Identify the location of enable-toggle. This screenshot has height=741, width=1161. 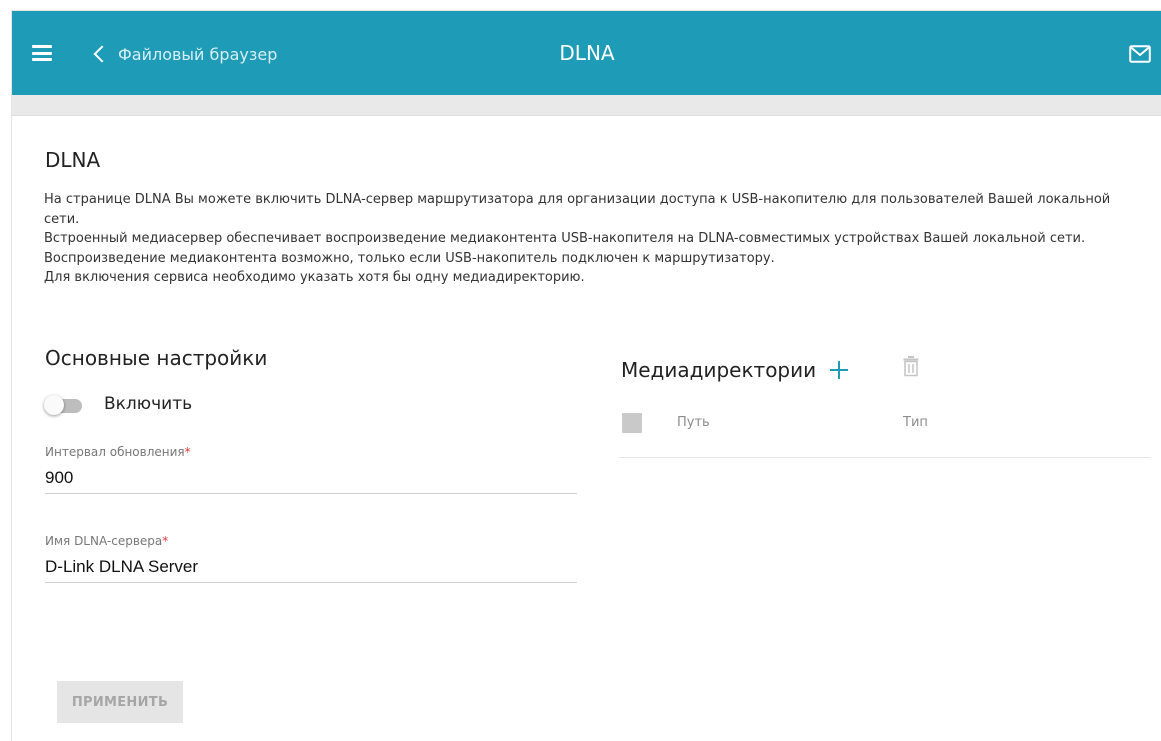
(63, 405).